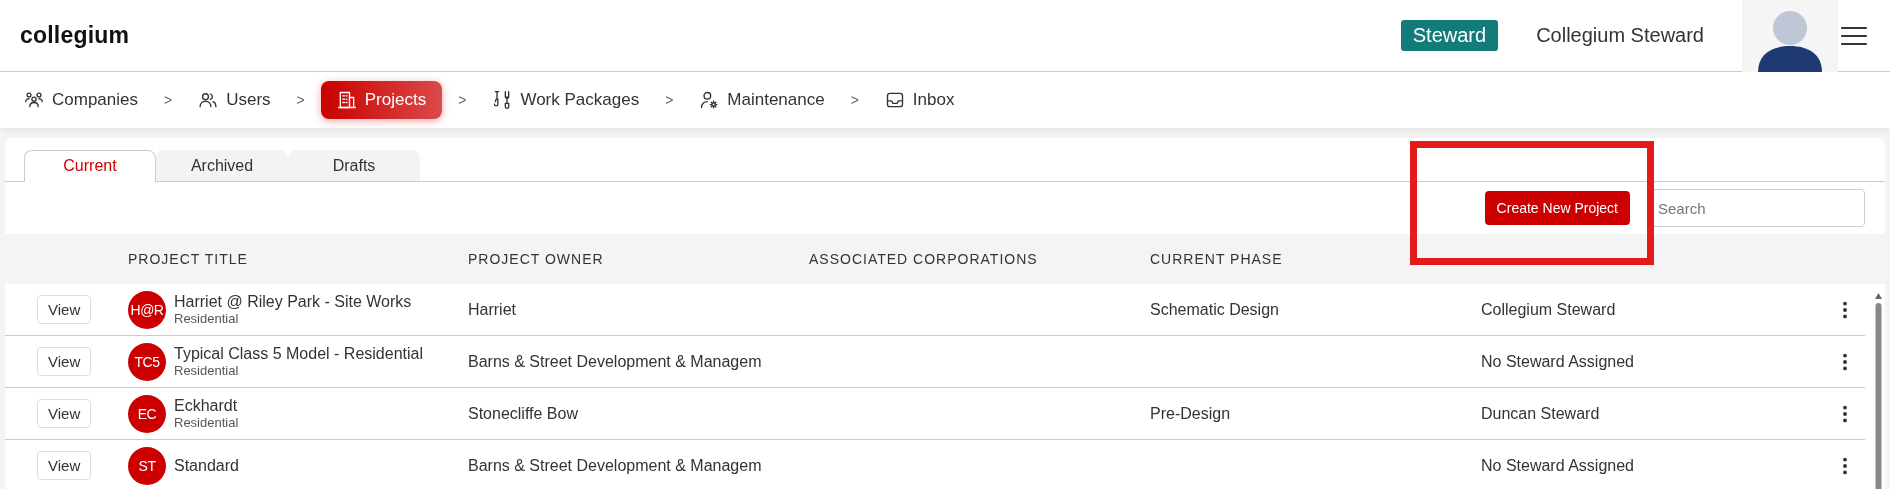 The height and width of the screenshot is (489, 1890). Describe the element at coordinates (709, 100) in the screenshot. I see `user-gear-icon` at that location.